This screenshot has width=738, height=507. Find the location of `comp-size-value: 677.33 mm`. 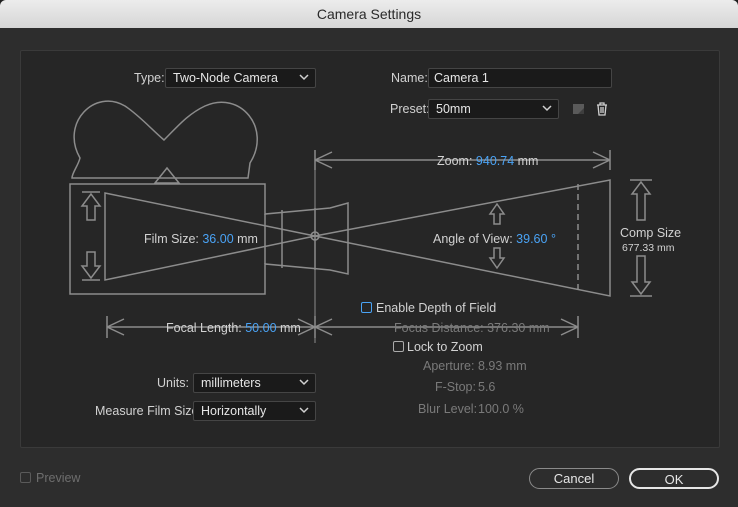

comp-size-value: 677.33 mm is located at coordinates (648, 248).